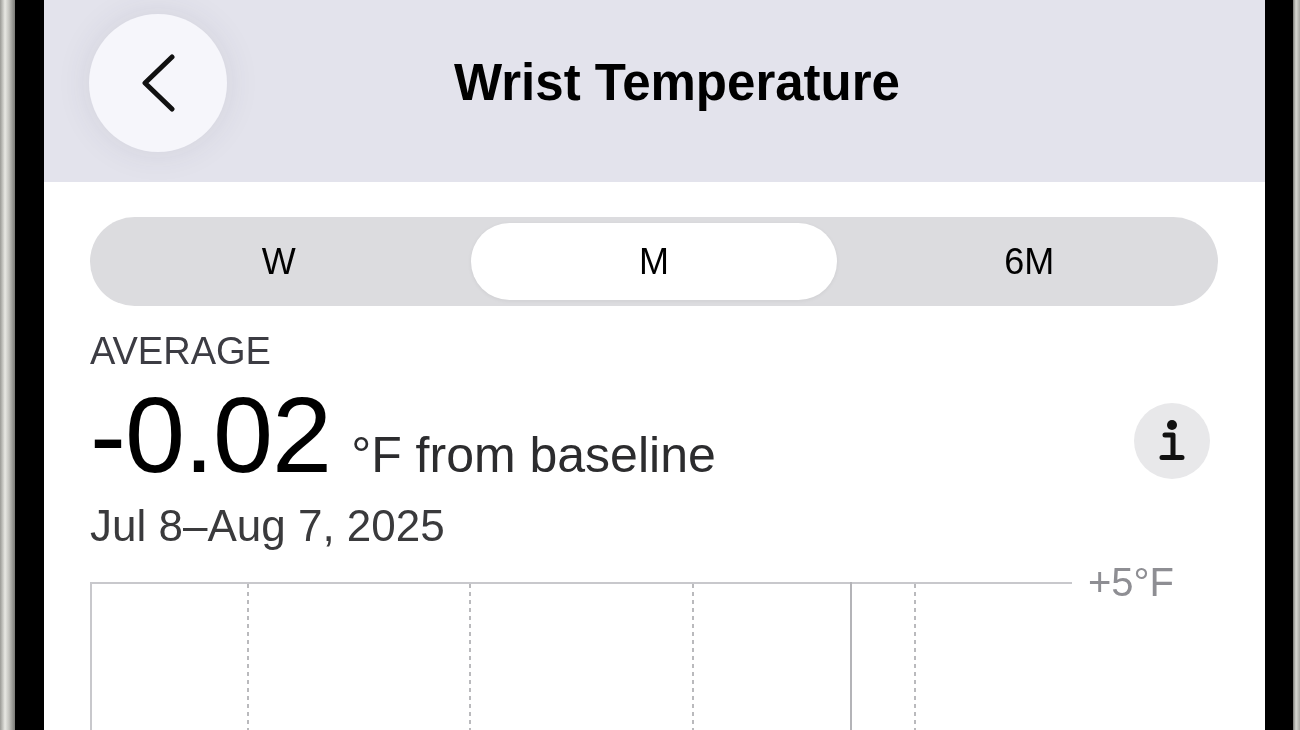  Describe the element at coordinates (677, 83) in the screenshot. I see `screen-title: Wrist Temperature` at that location.